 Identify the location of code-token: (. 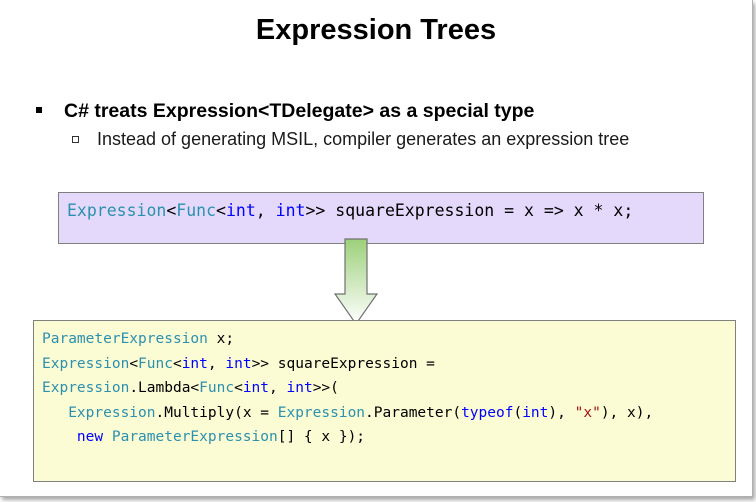
(518, 412).